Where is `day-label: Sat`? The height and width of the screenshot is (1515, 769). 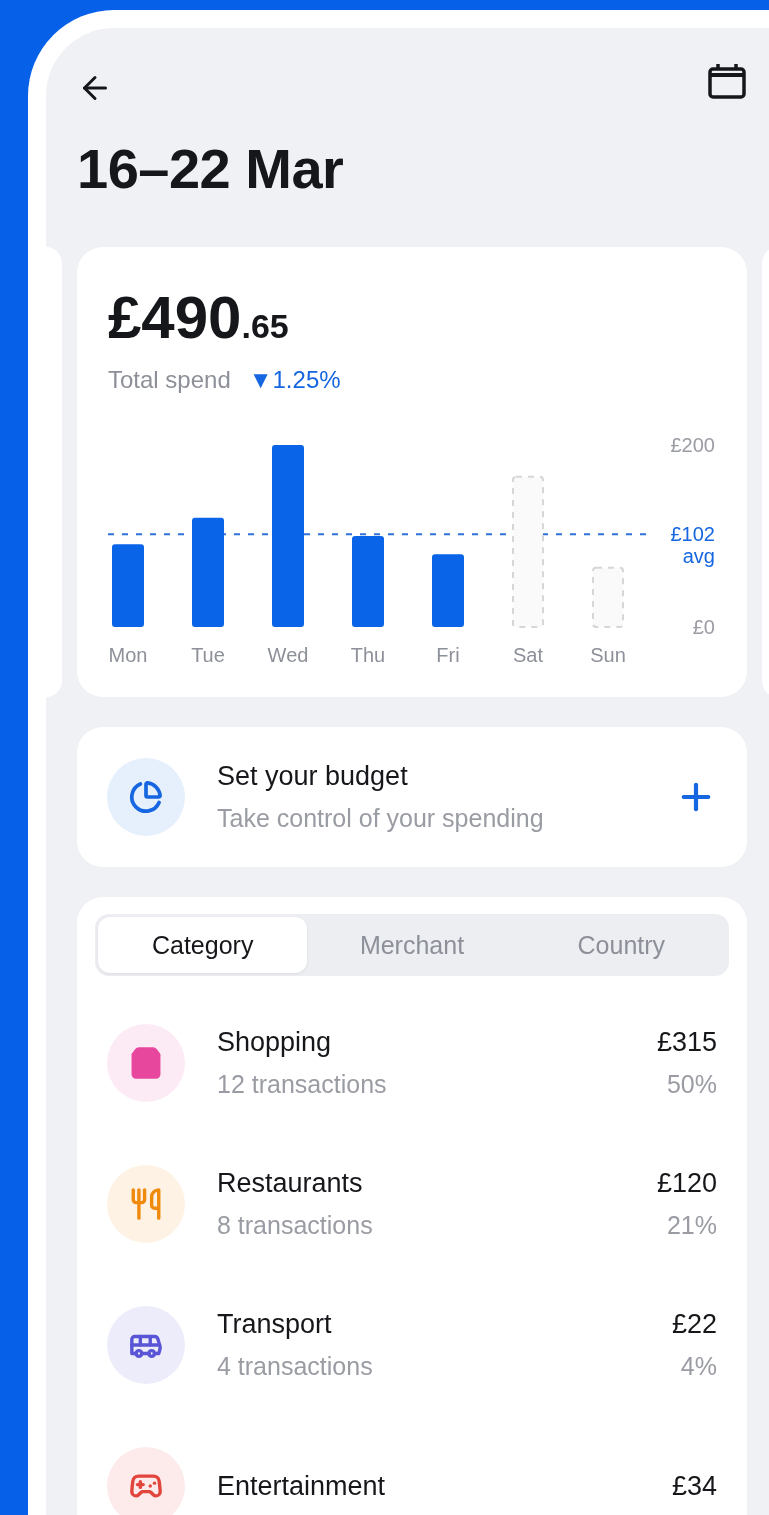 day-label: Sat is located at coordinates (528, 655).